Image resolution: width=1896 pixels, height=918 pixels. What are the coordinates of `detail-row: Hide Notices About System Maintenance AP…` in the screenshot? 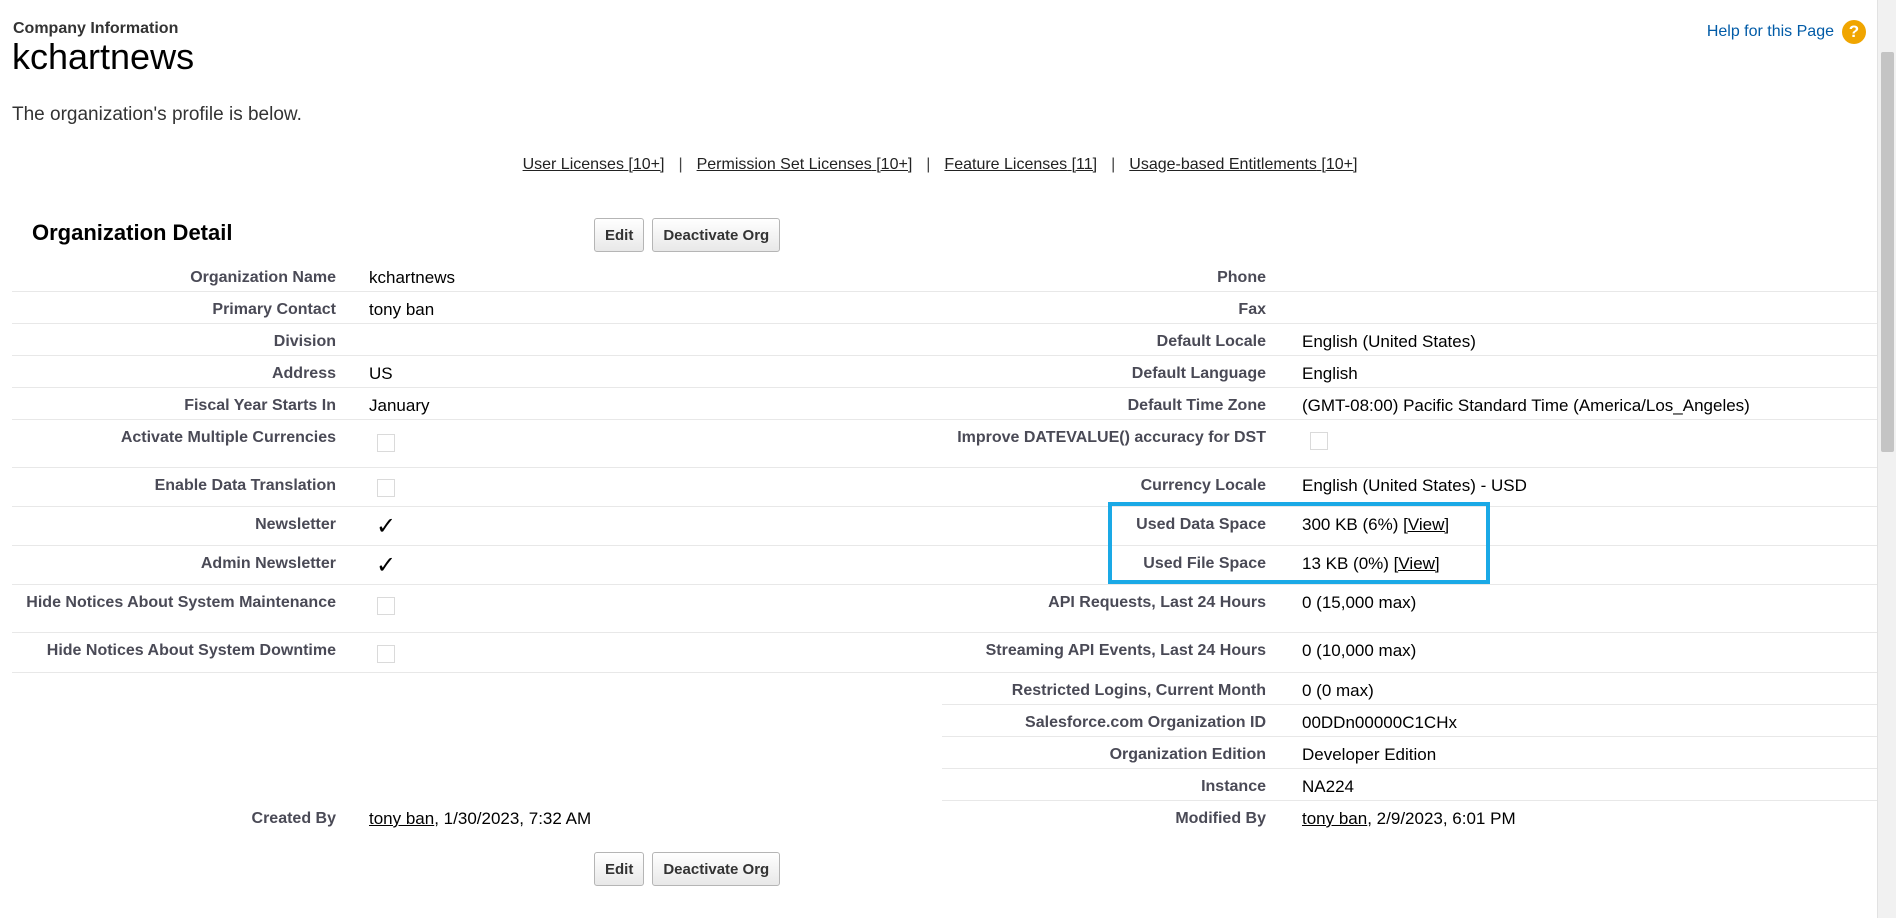 It's located at (945, 609).